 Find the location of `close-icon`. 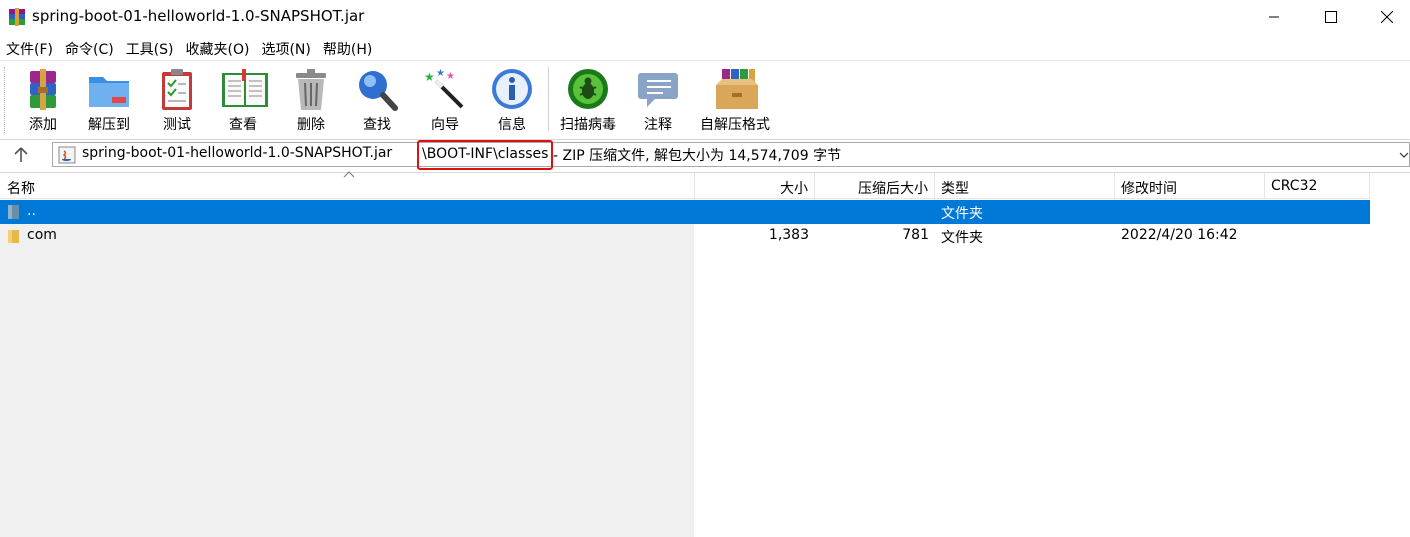

close-icon is located at coordinates (1387, 17).